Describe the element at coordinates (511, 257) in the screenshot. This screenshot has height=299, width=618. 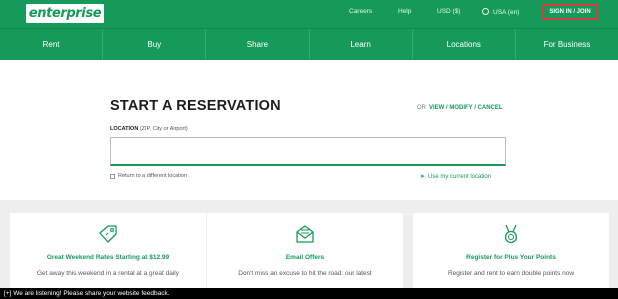
I see `promo-title: Register for Plus Your Points` at that location.